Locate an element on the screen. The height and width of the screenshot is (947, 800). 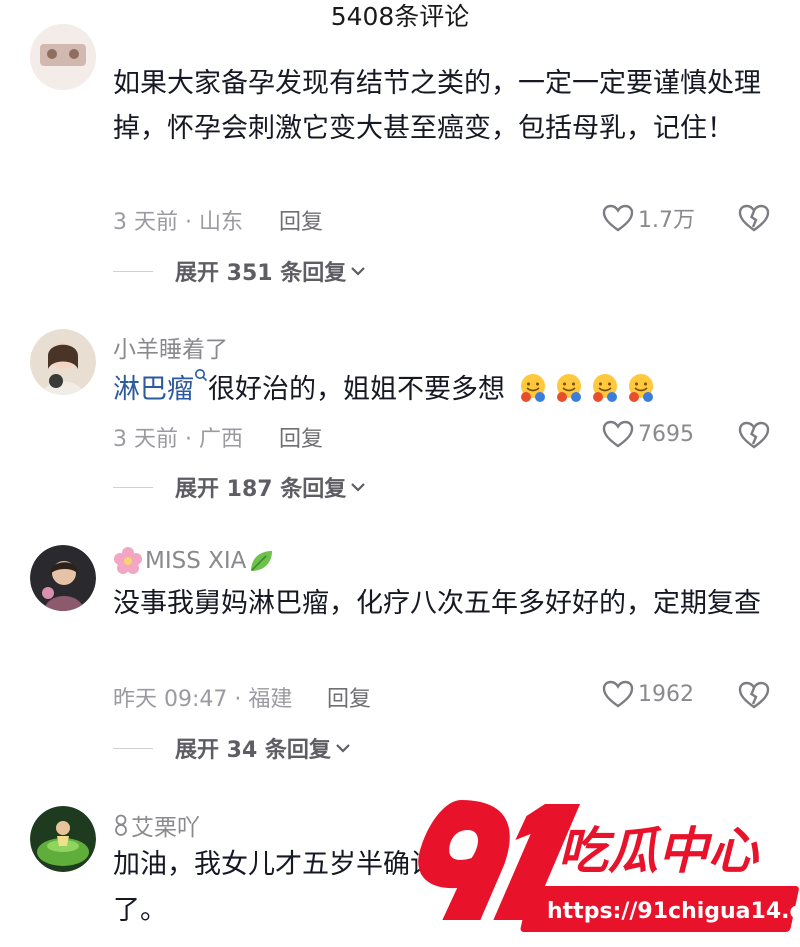
comment-body: 很好治的，姐姐不要多想 is located at coordinates (356, 389).